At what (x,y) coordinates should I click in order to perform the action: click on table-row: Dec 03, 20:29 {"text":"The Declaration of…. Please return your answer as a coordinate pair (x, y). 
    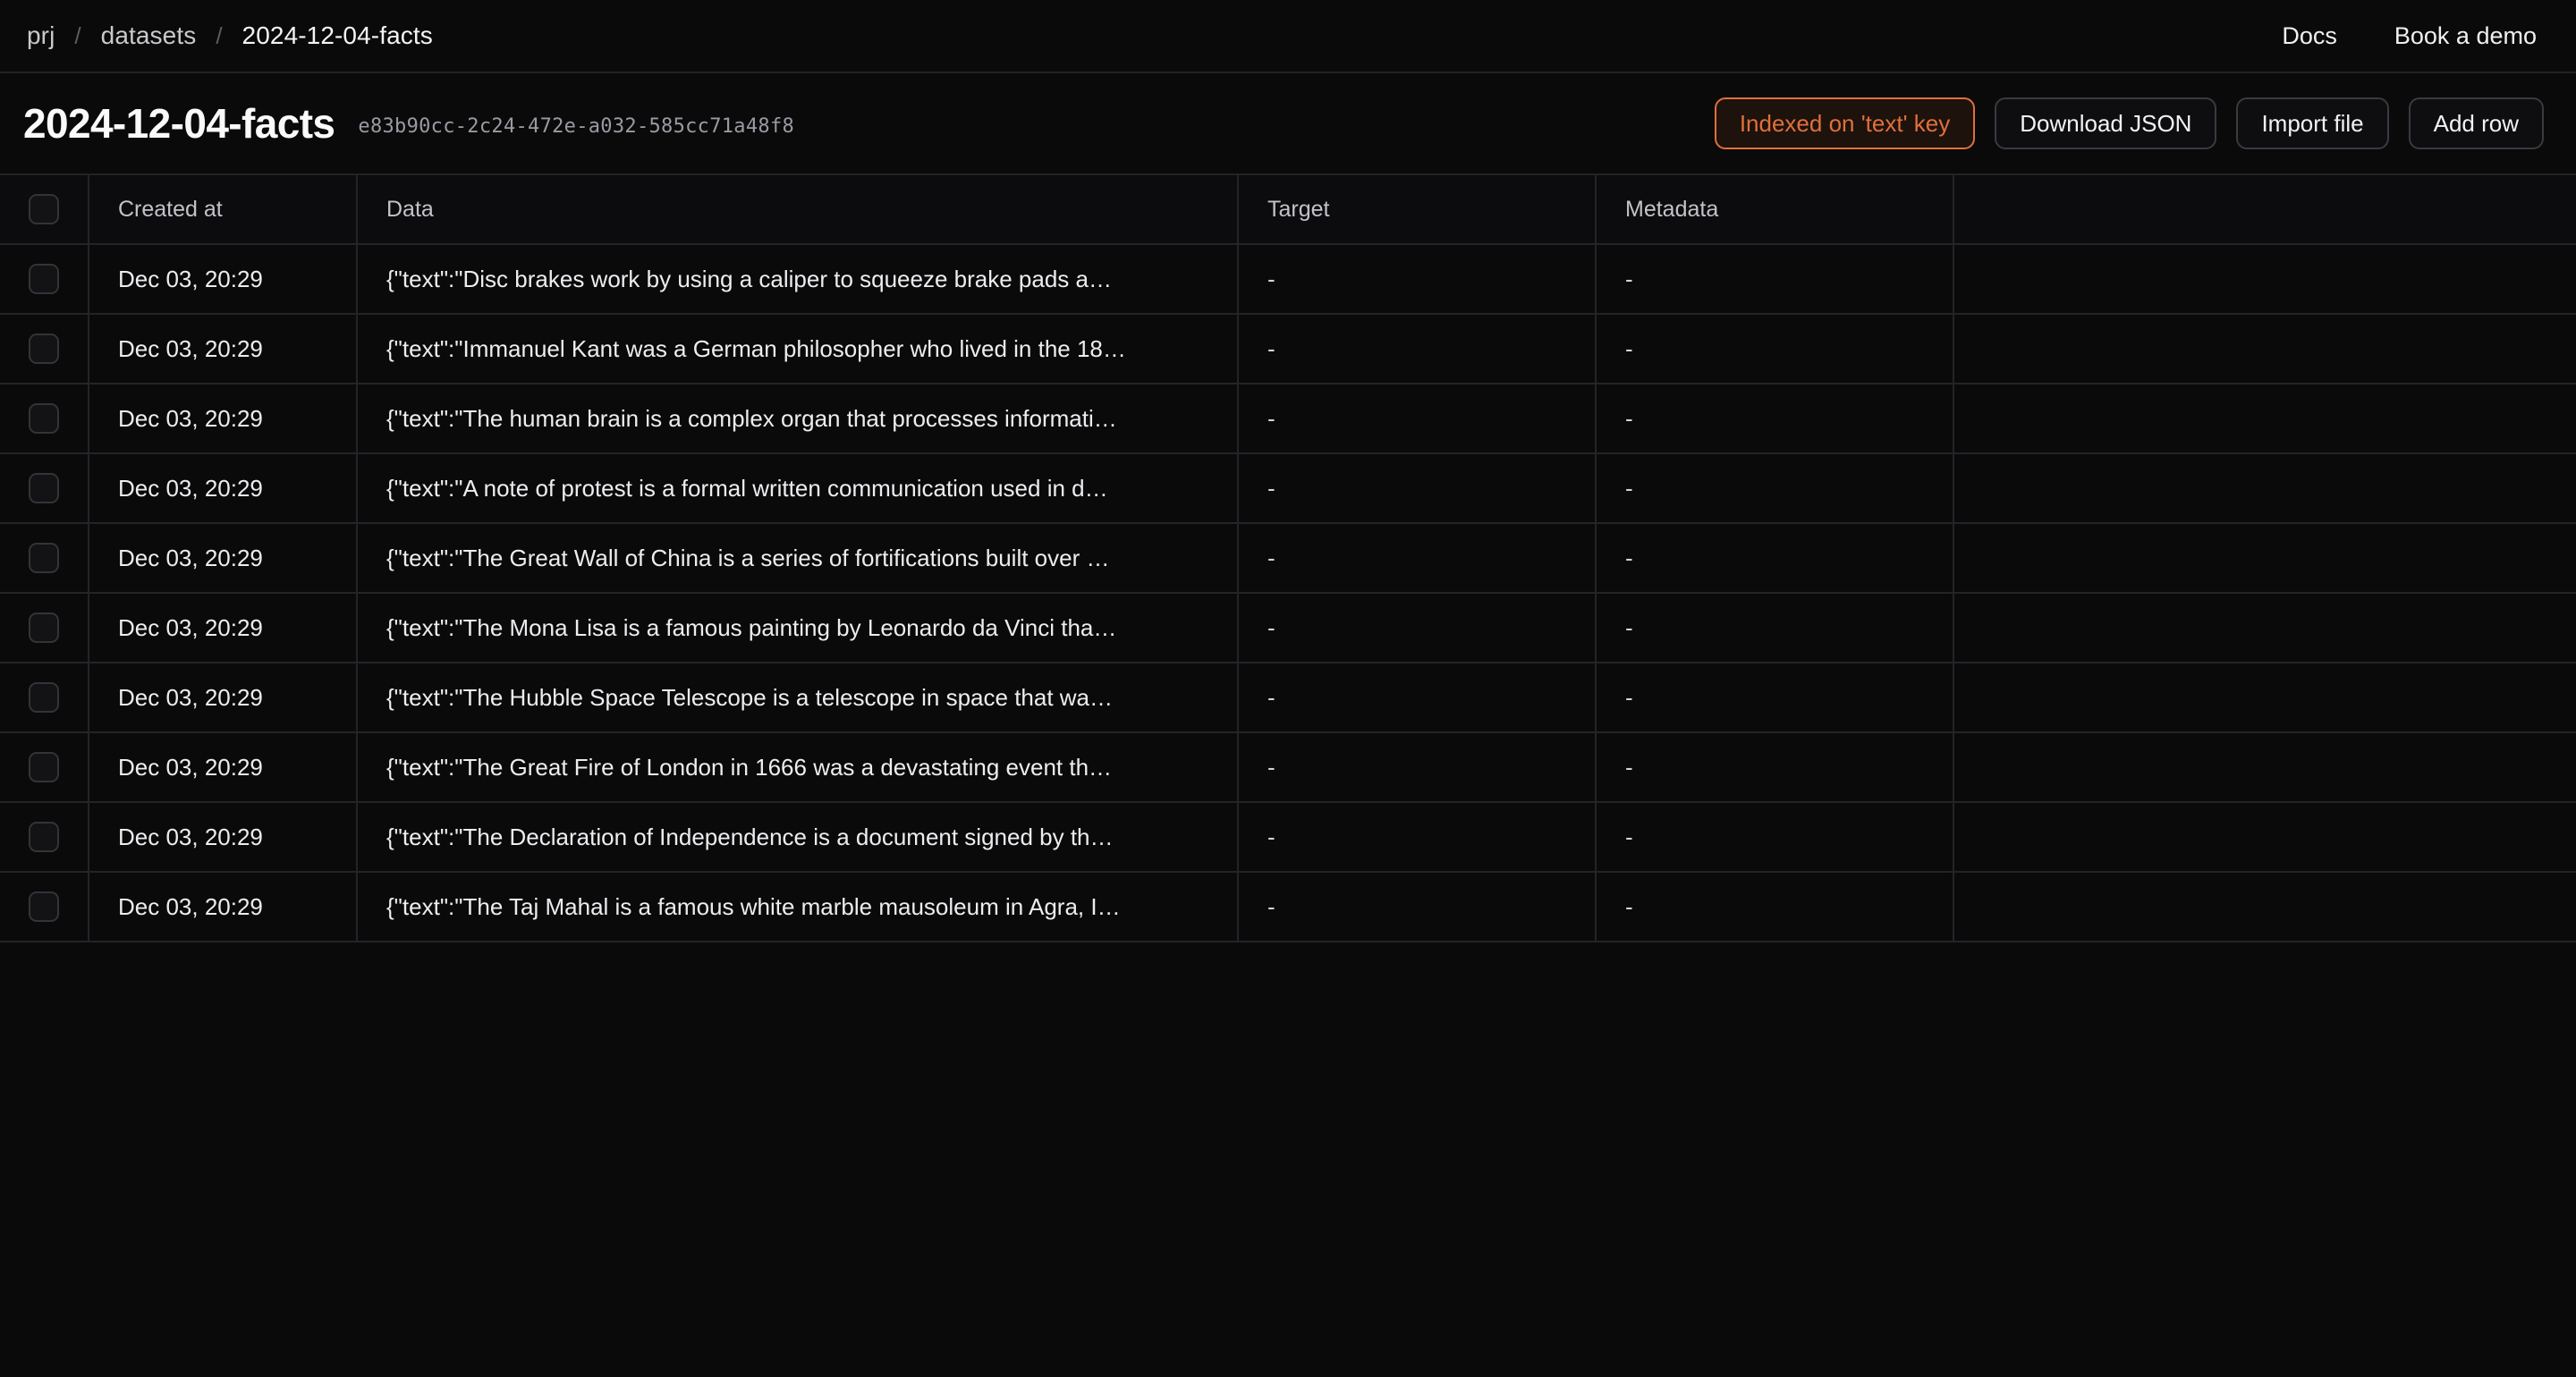
    Looking at the image, I should click on (1288, 838).